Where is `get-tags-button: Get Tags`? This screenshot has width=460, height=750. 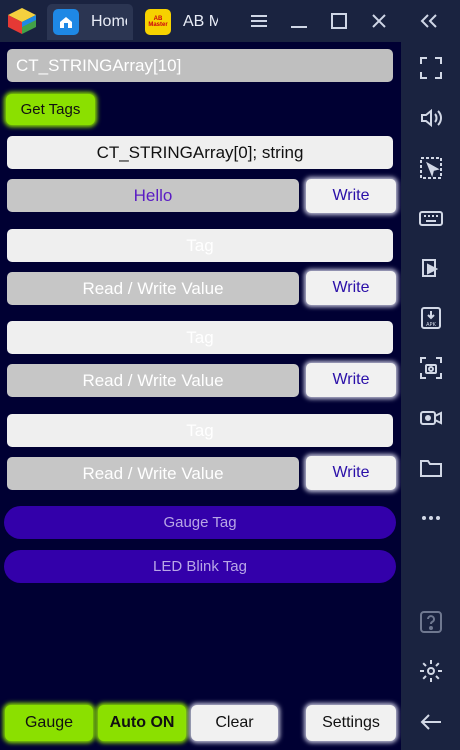
get-tags-button: Get Tags is located at coordinates (50, 109).